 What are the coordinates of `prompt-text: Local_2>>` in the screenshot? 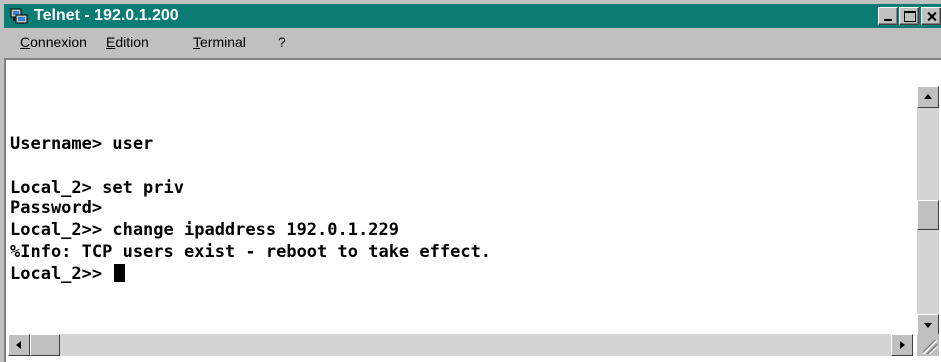 It's located at (61, 274).